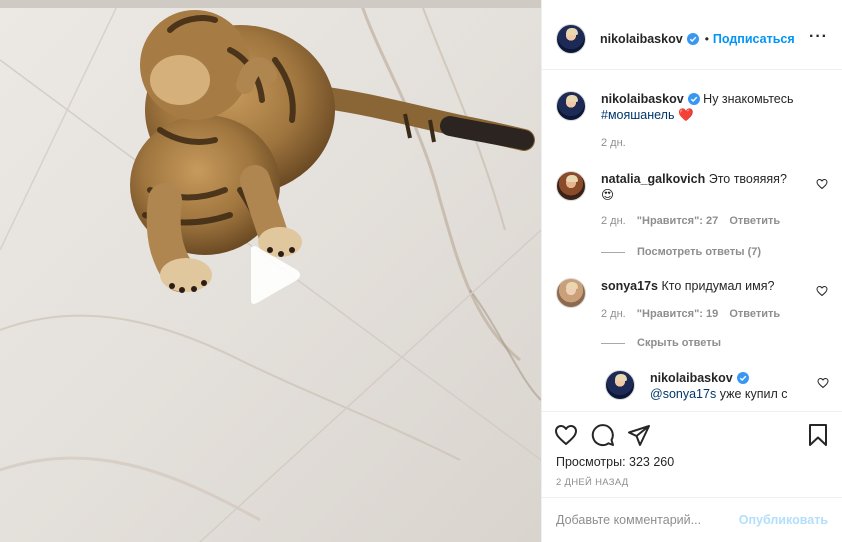  Describe the element at coordinates (818, 37) in the screenshot. I see `more-icon: ···` at that location.